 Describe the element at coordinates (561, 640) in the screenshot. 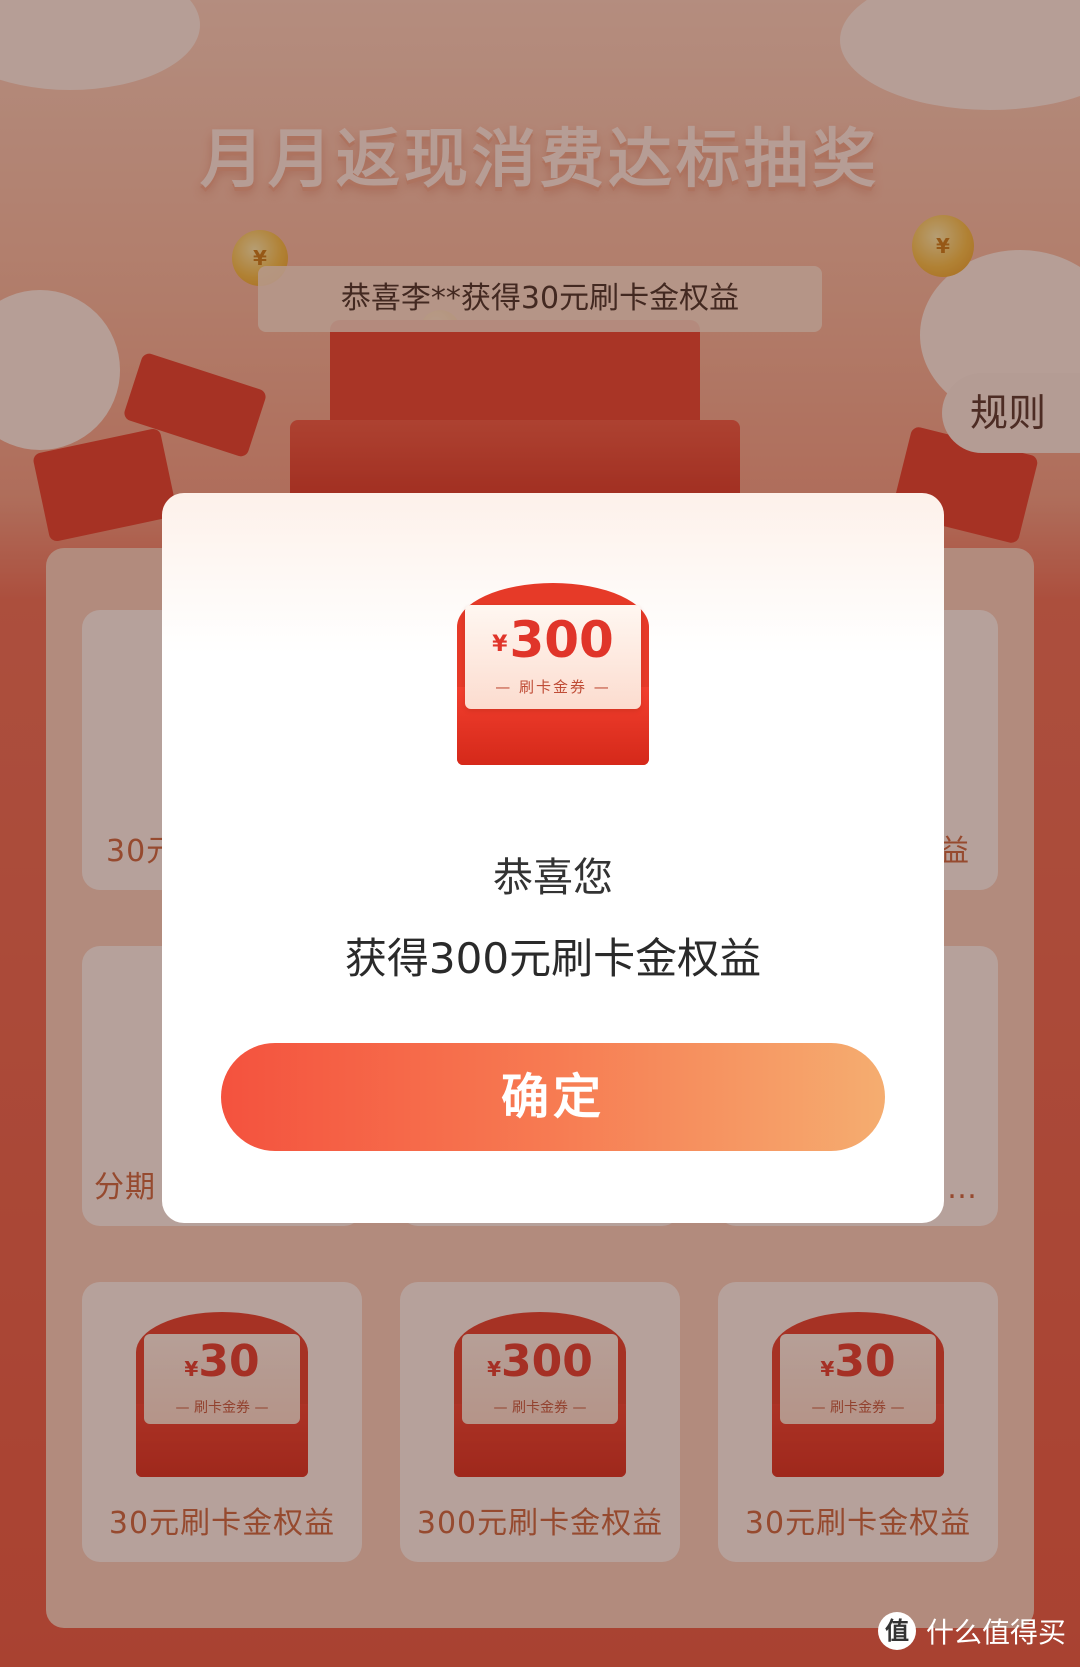

I see `prize-amount: 300` at that location.